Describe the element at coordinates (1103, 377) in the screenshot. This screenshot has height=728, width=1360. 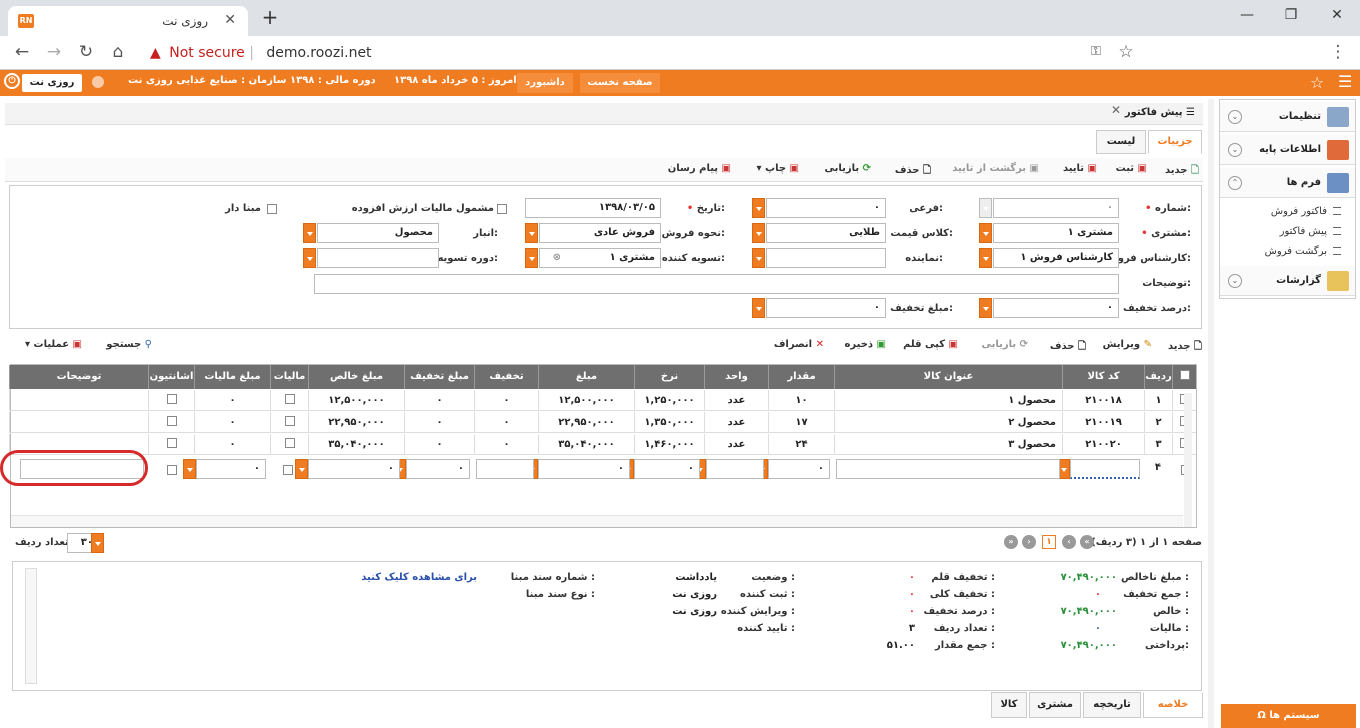
I see `grid-header: کد کالا` at that location.